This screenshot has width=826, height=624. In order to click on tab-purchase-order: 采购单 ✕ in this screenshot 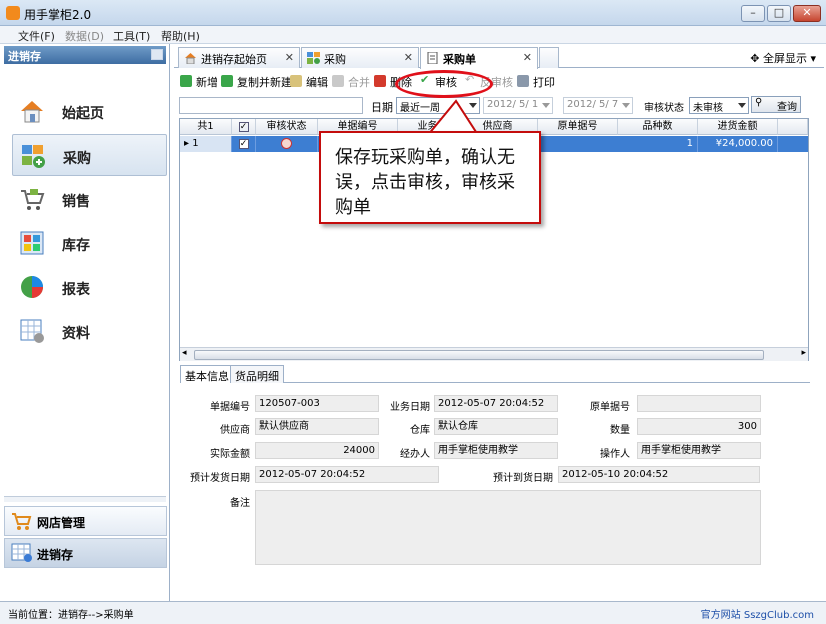, I will do `click(479, 58)`.